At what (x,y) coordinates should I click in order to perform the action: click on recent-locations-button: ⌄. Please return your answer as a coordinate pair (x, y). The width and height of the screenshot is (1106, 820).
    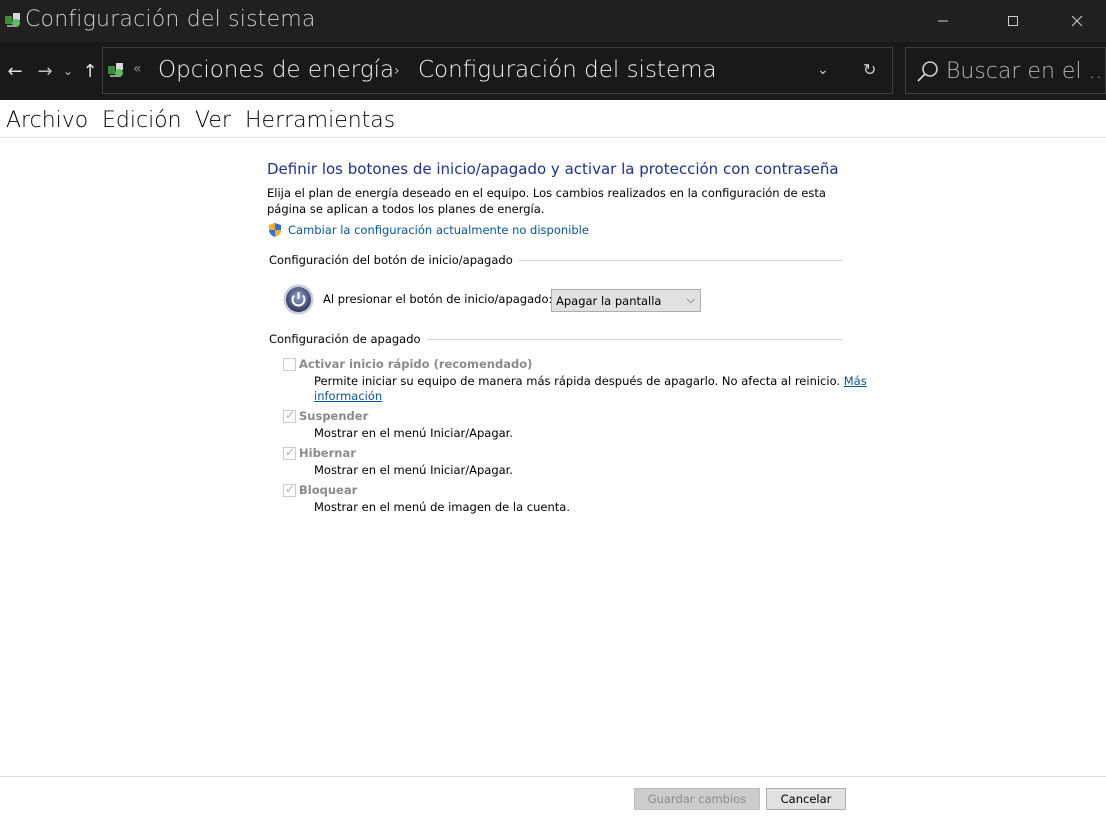
    Looking at the image, I should click on (68, 71).